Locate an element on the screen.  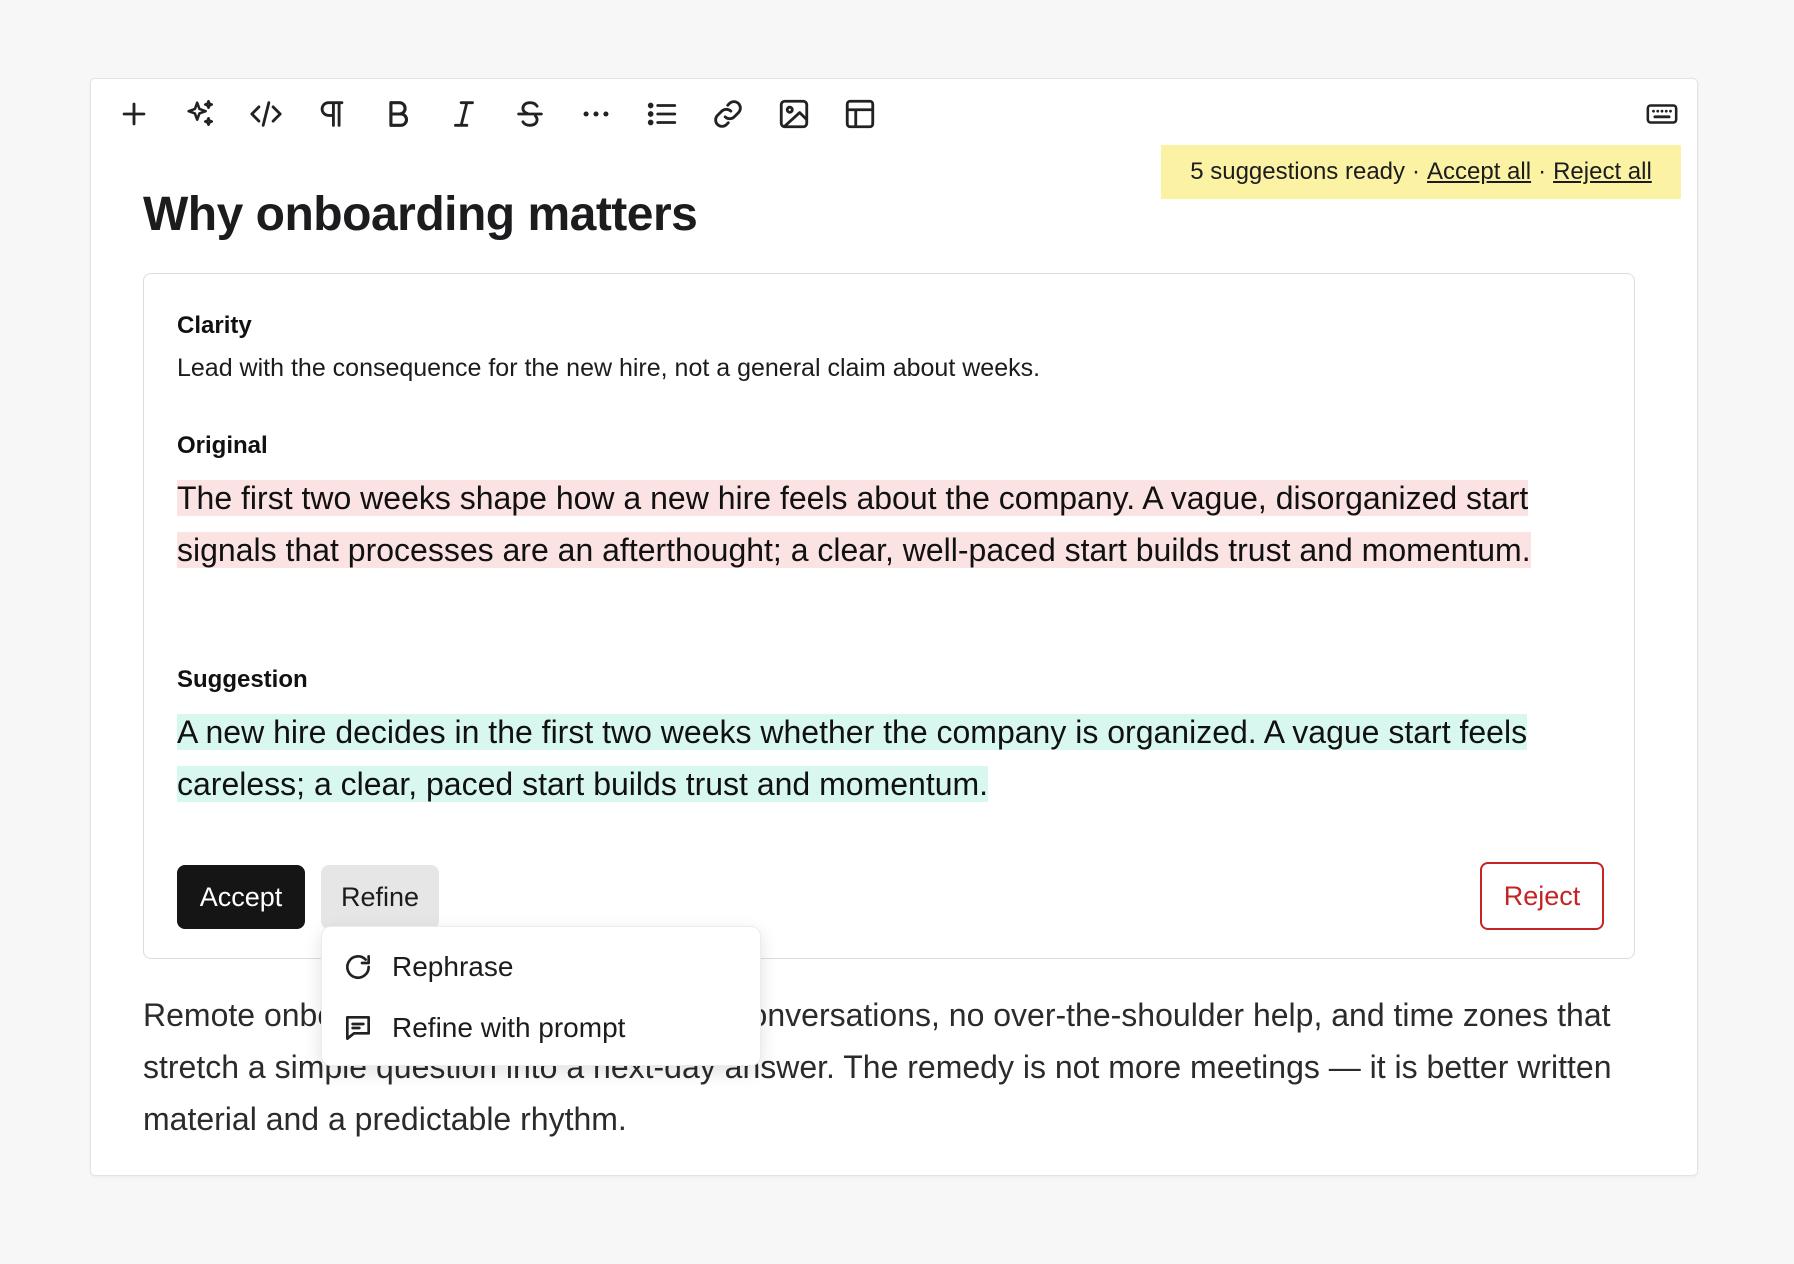
keyboard-icon is located at coordinates (1662, 114).